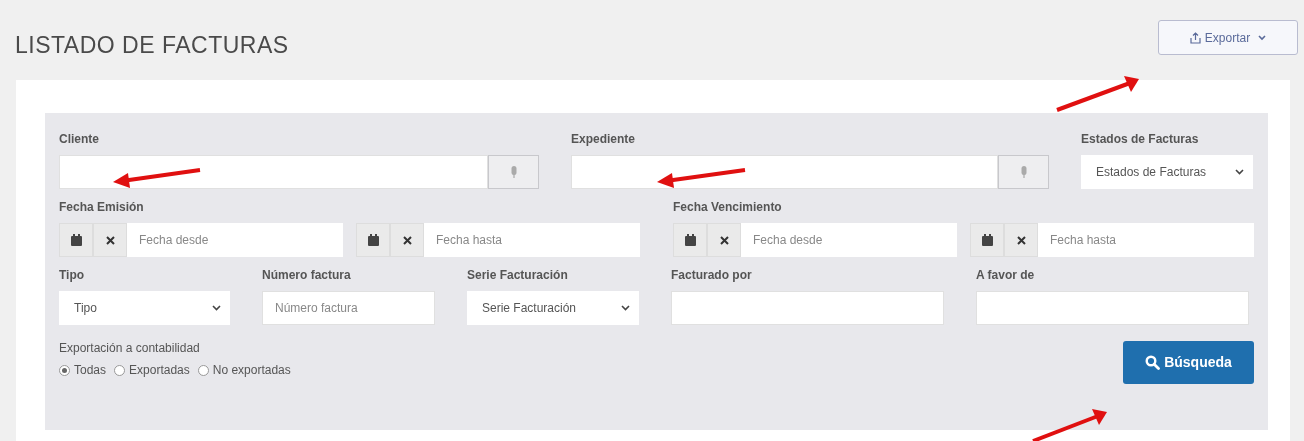 The image size is (1304, 441). Describe the element at coordinates (1228, 37) in the screenshot. I see `export-button: Exportar` at that location.